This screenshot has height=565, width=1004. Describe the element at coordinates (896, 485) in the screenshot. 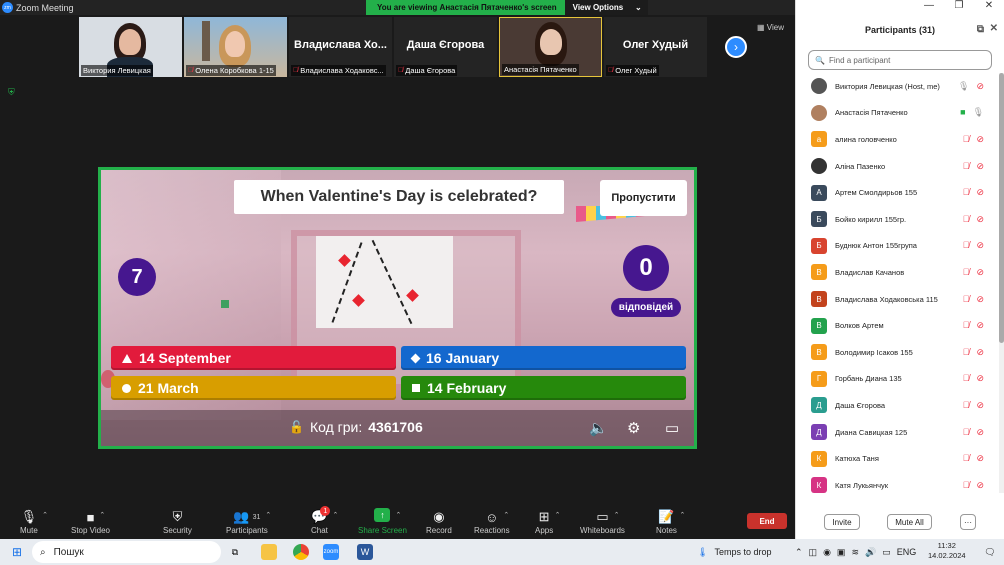

I see `participant-row: К Катя Лукьянчук 🎙̸ ⊘` at that location.